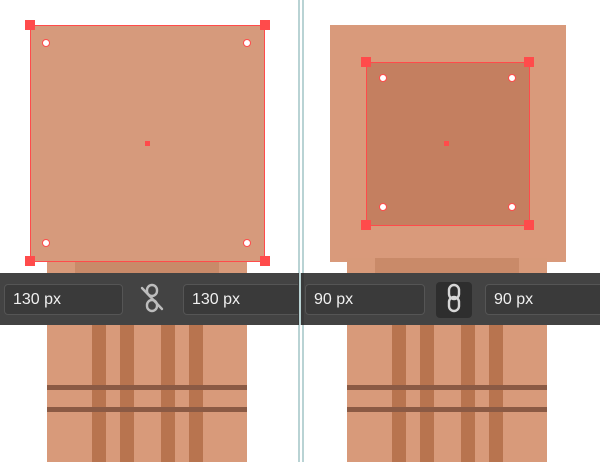 The height and width of the screenshot is (462, 600). I want to click on link-icon, so click(454, 300).